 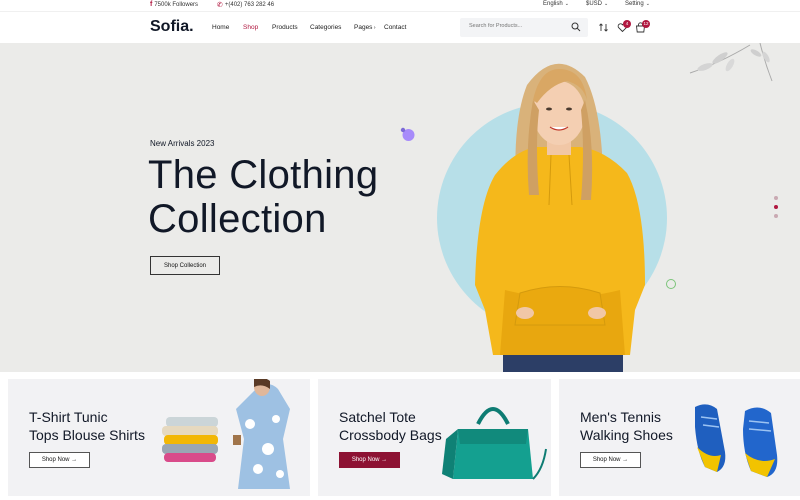 I want to click on nav-products: Products, so click(x=285, y=27).